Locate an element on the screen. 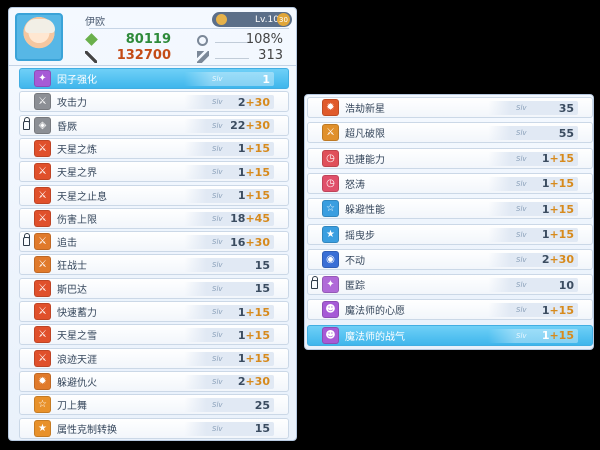 This screenshot has height=450, width=600. skill-row: ⚔ 伤害上限 Slv 18 +45 is located at coordinates (154, 218).